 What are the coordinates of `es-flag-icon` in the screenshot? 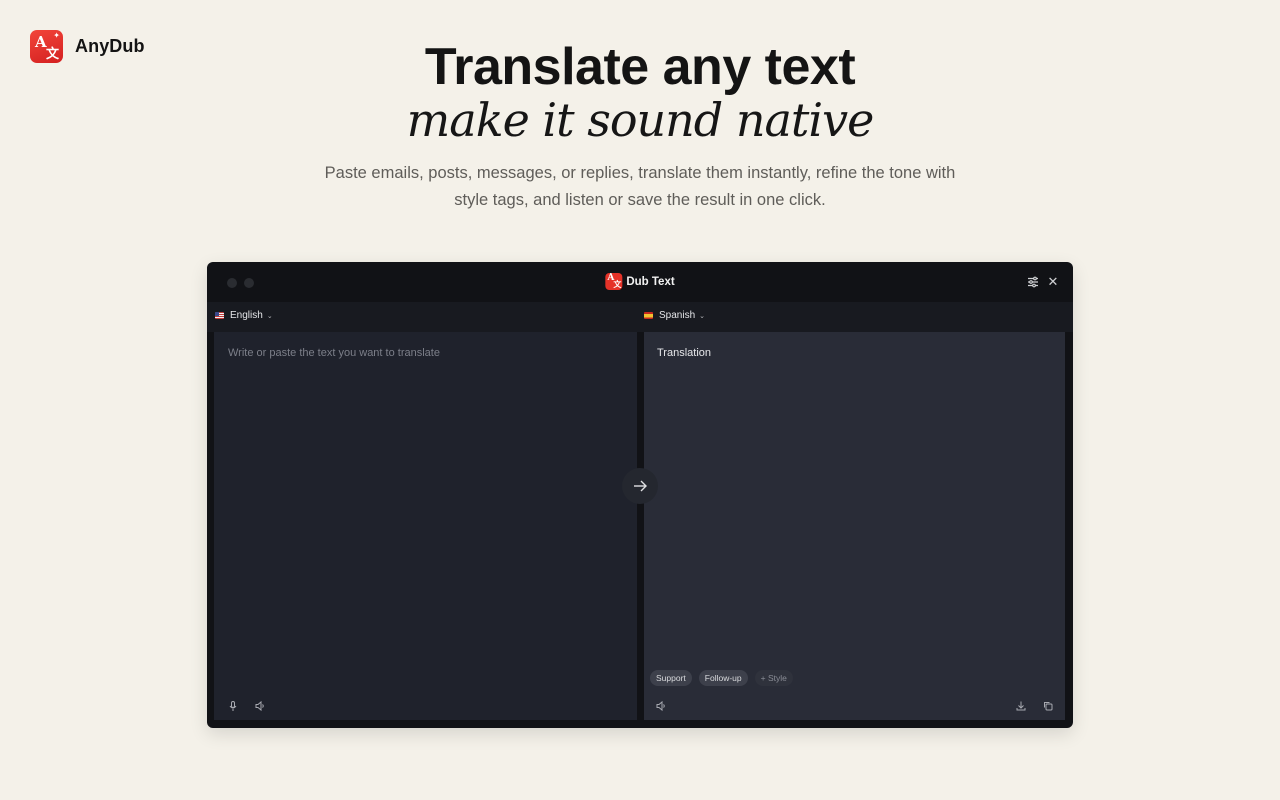 It's located at (648, 315).